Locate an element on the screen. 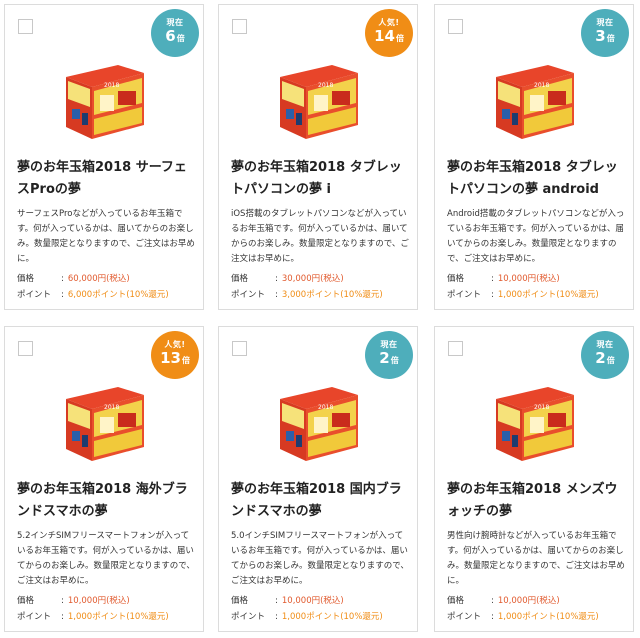 This screenshot has height=638, width=640. badge-value: 6 is located at coordinates (170, 36).